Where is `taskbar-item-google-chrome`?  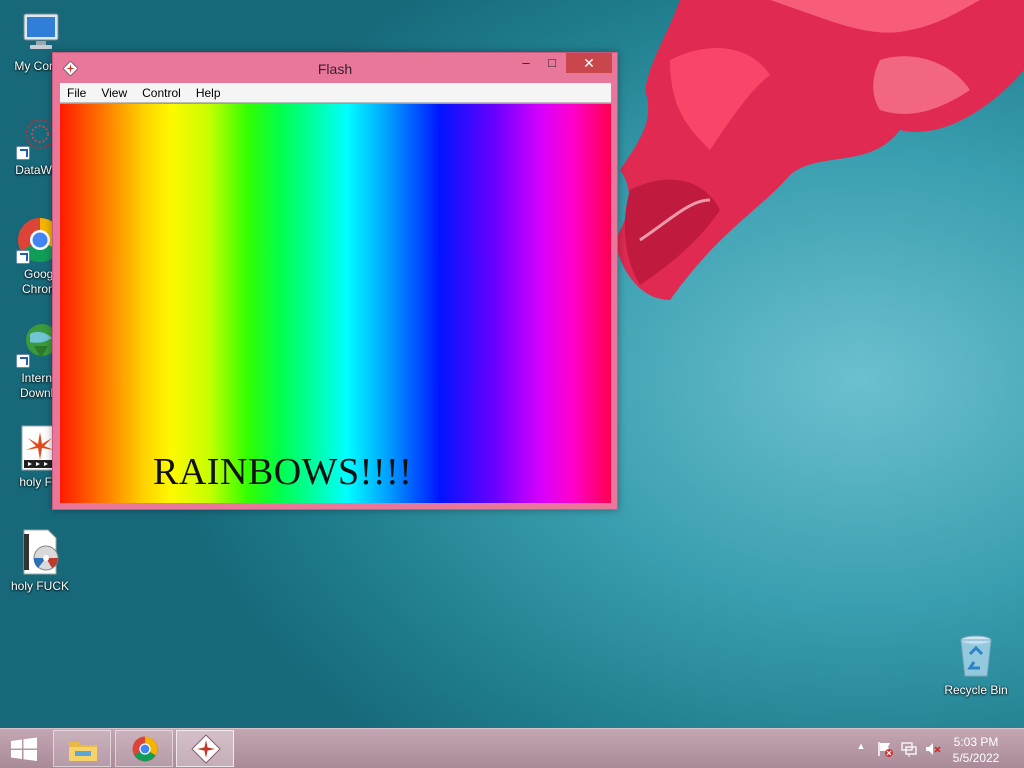 taskbar-item-google-chrome is located at coordinates (144, 748).